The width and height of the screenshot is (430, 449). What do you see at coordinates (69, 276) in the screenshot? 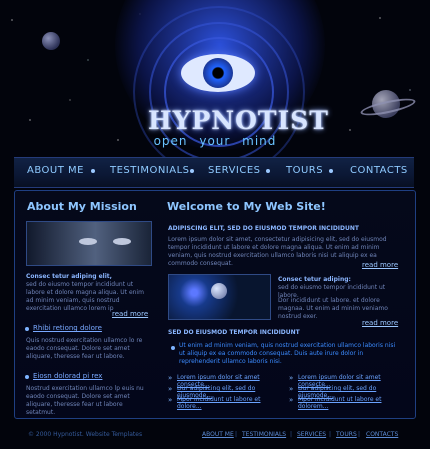
I see `mission-subtitle: Consec tetur adiping elit,` at bounding box center [69, 276].